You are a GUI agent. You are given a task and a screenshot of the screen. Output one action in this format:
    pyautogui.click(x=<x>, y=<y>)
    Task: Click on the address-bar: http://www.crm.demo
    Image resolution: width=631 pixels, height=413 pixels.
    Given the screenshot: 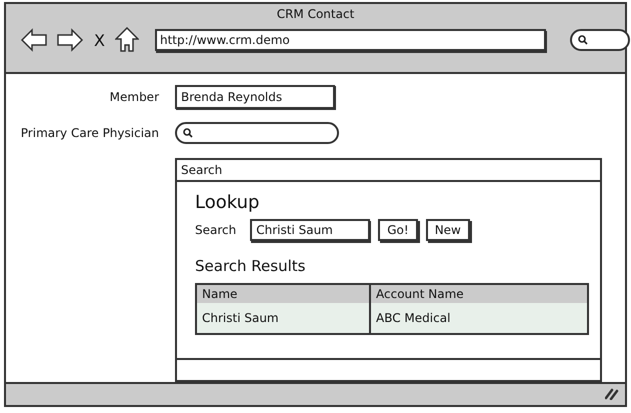 What is the action you would take?
    pyautogui.click(x=350, y=40)
    